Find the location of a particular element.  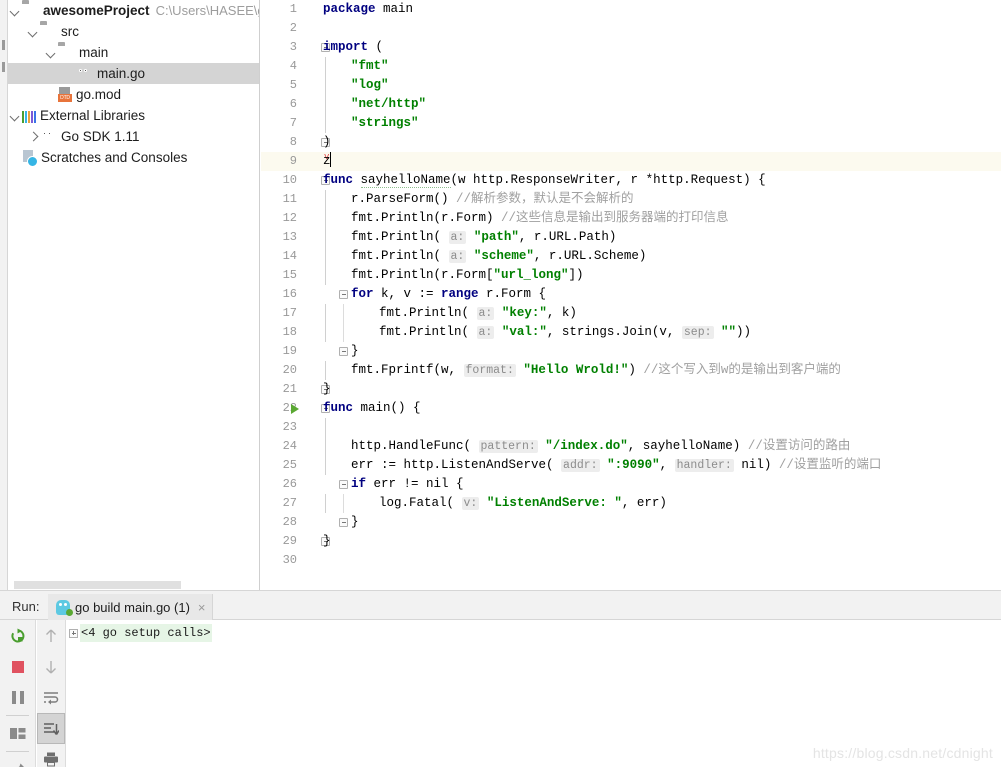

code-line: 9vz is located at coordinates (631, 161).